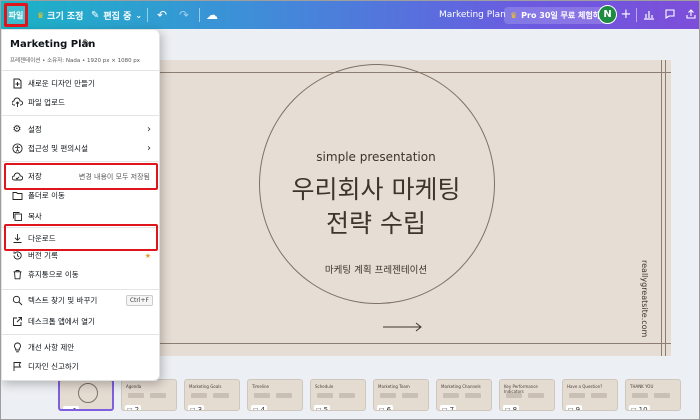  What do you see at coordinates (80, 274) in the screenshot?
I see `menu-item-trash: 휴지통으로 이동` at bounding box center [80, 274].